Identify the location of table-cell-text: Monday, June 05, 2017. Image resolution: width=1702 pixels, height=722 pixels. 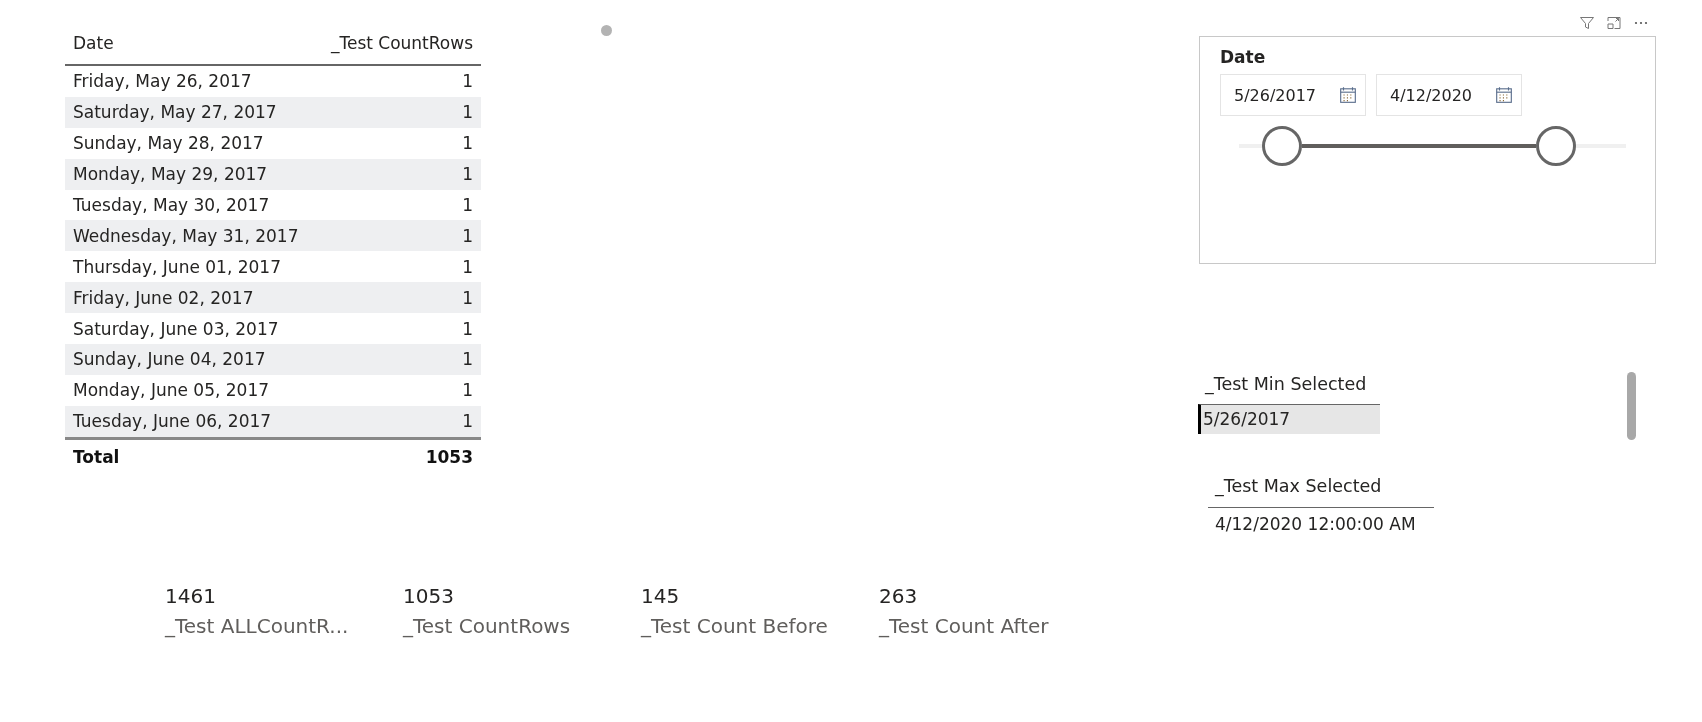
(171, 390).